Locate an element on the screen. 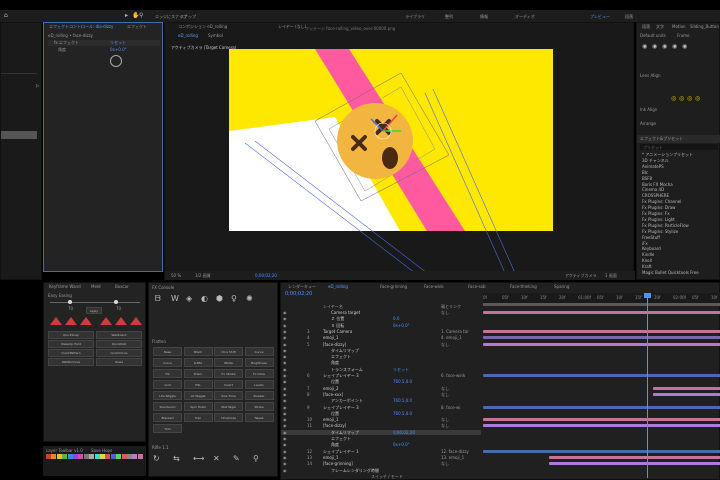 This screenshot has height=480, width=720. fx-button: Silentanim is located at coordinates (167, 406).